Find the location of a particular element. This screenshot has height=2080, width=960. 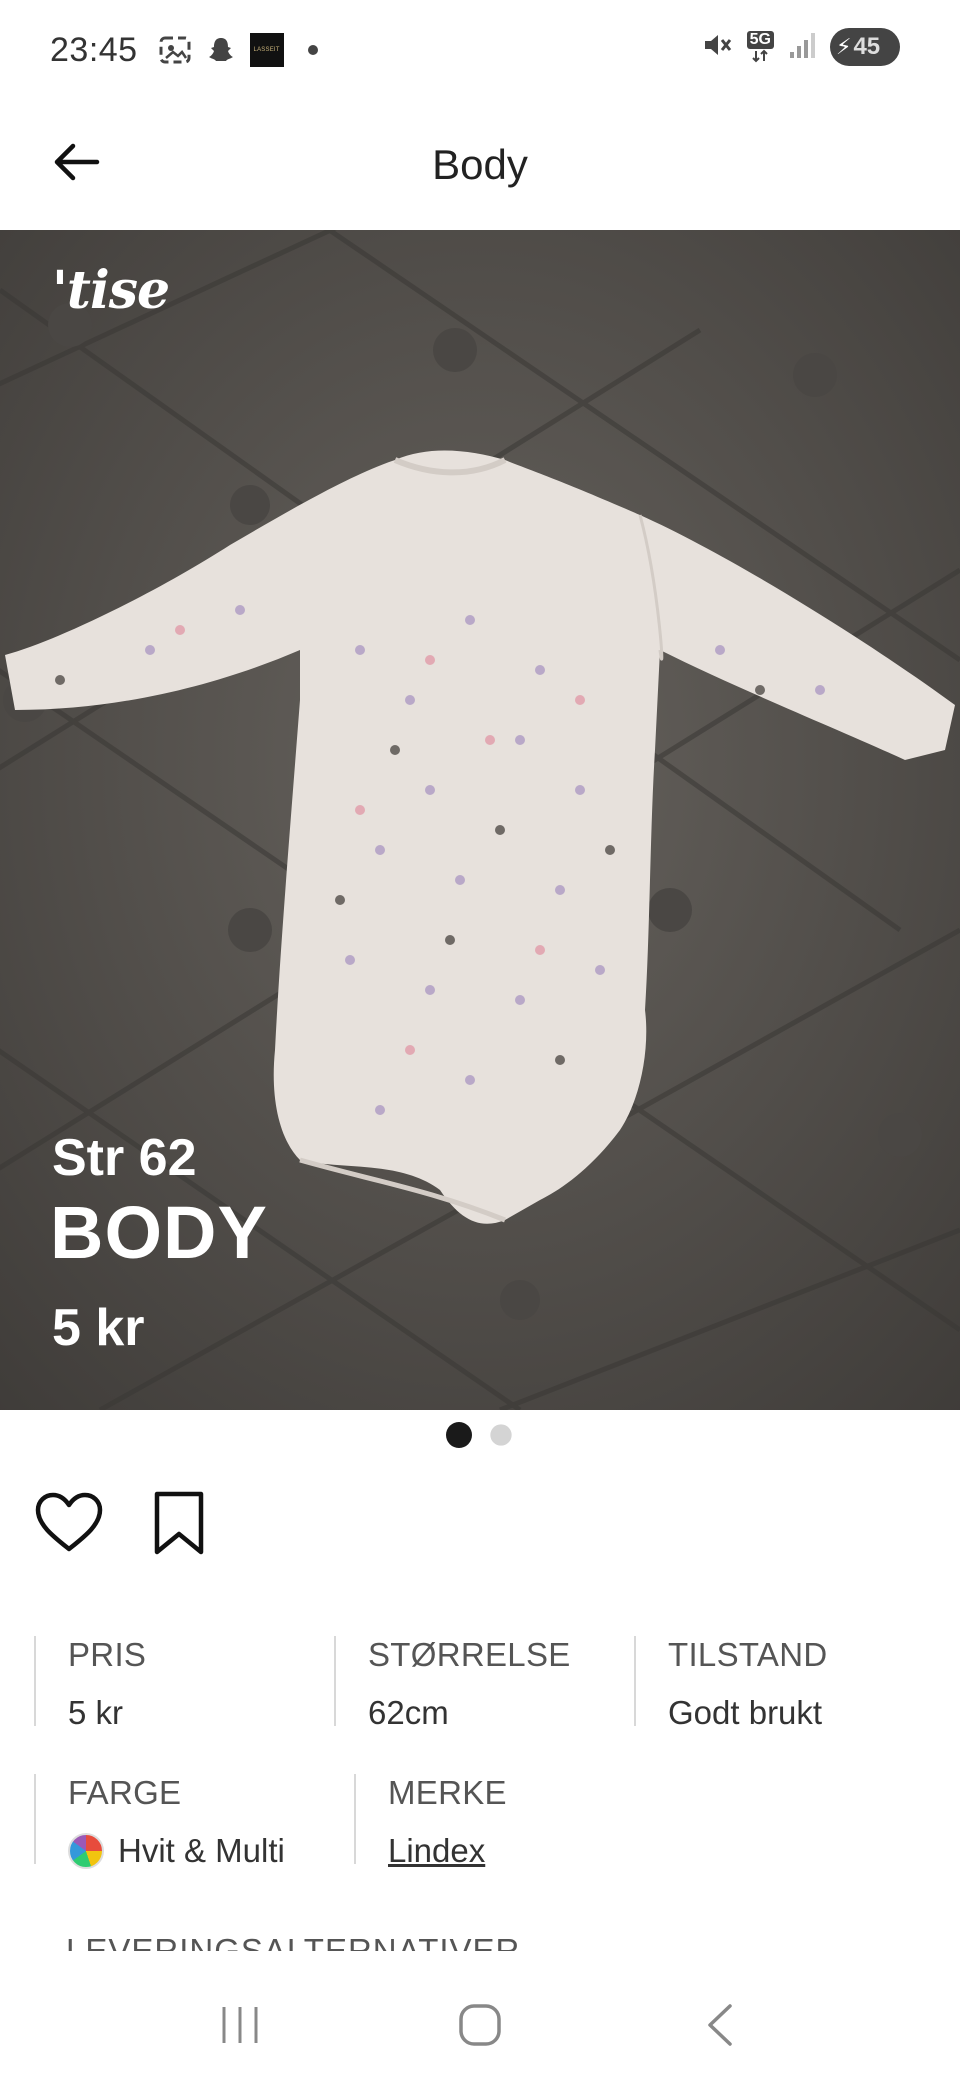

bookmark-icon is located at coordinates (179, 1523).